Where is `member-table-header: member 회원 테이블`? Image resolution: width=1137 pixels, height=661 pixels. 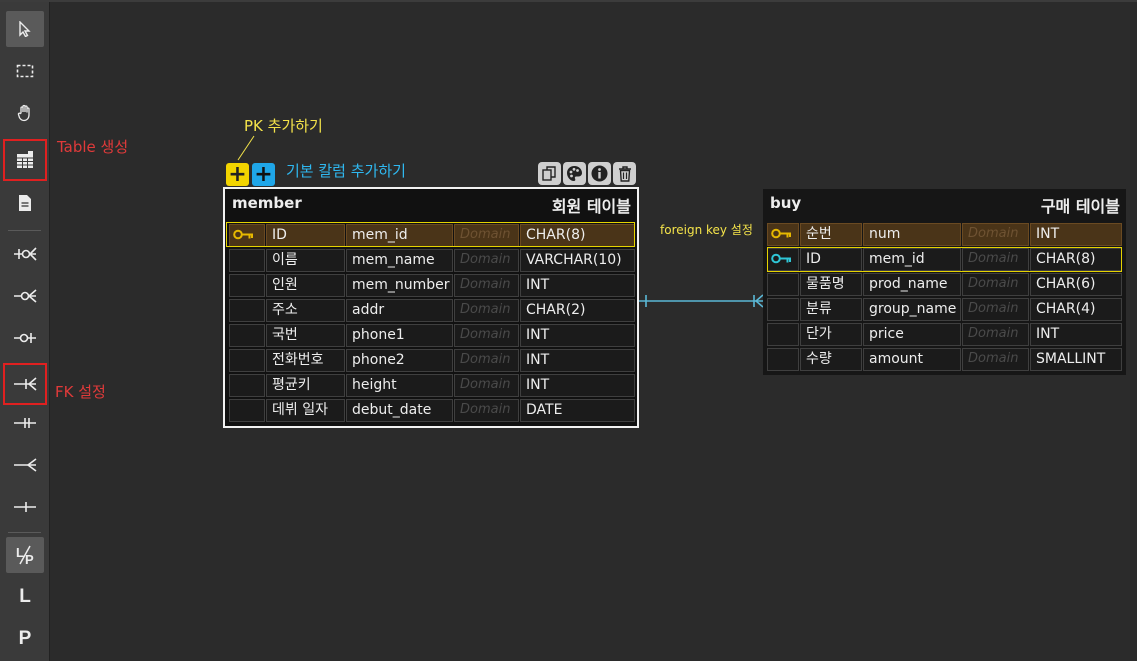 member-table-header: member 회원 테이블 is located at coordinates (431, 204).